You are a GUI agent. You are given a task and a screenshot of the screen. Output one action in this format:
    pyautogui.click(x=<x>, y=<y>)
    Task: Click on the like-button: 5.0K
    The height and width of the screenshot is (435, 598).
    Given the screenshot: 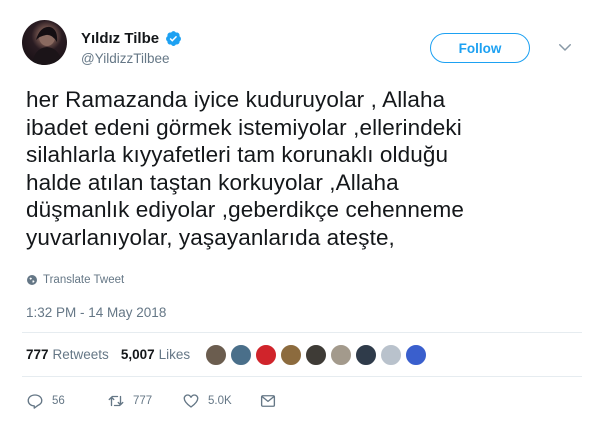 What is the action you would take?
    pyautogui.click(x=207, y=401)
    